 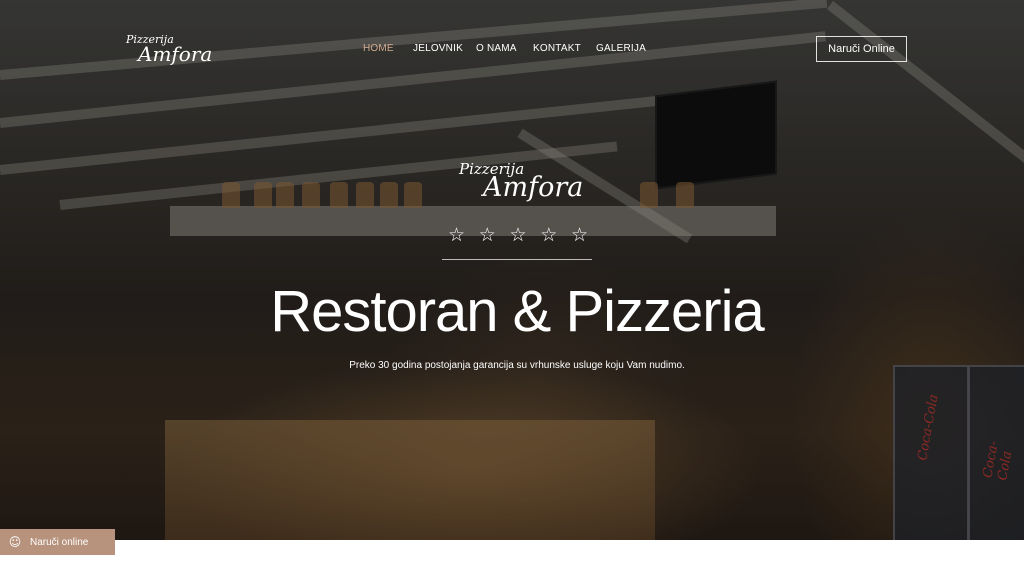 I want to click on order-online-button: Naruči Online, so click(x=861, y=49).